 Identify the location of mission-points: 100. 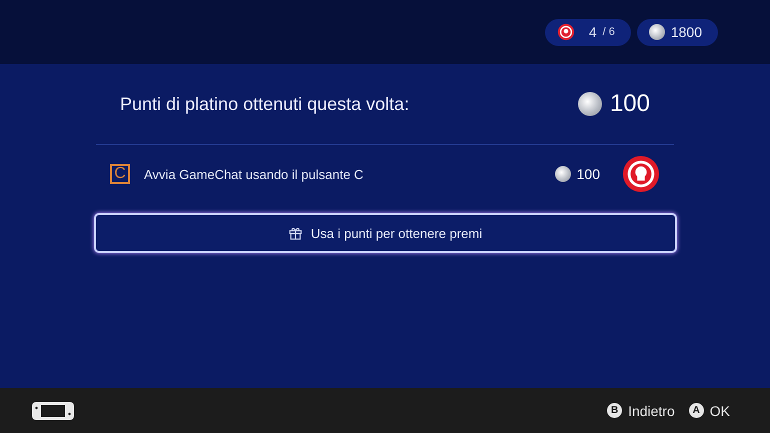
(588, 174).